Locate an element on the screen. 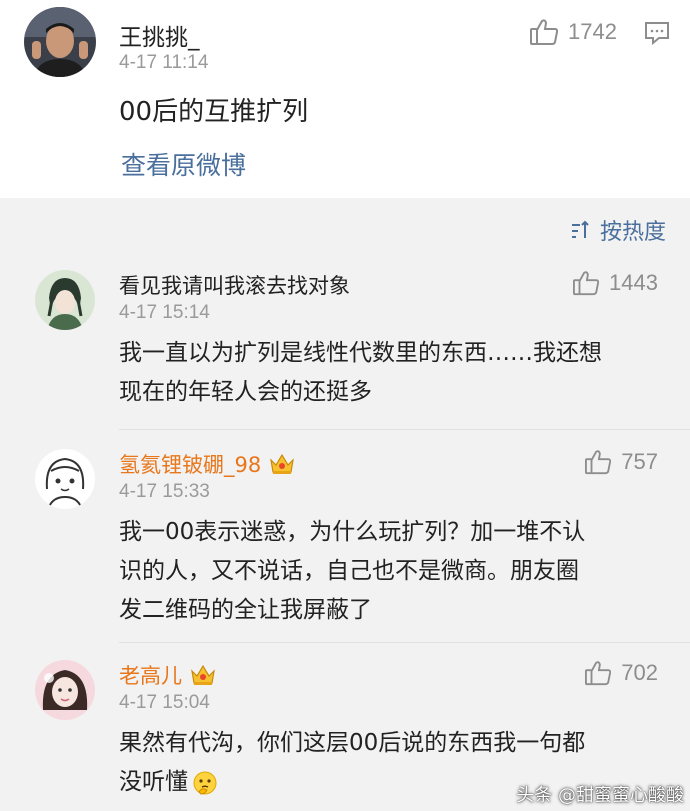  comment-text-line: 发二维码的全让我屏蔽了 is located at coordinates (245, 610).